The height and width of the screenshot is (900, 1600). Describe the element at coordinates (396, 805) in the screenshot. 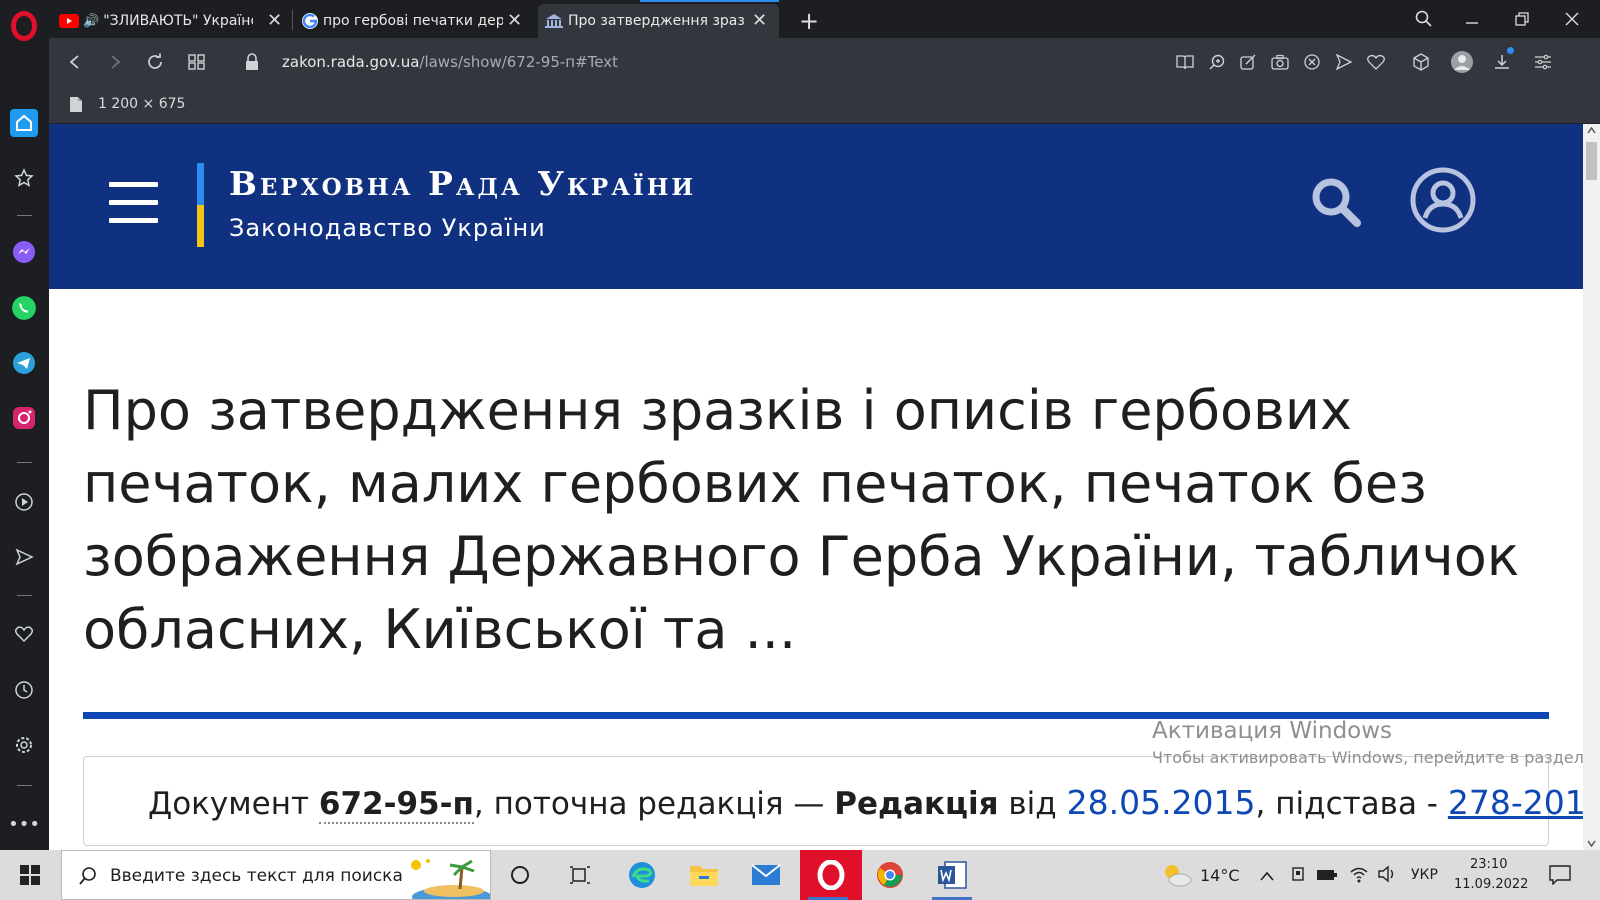

I see `doc-number: 672-95-п` at that location.